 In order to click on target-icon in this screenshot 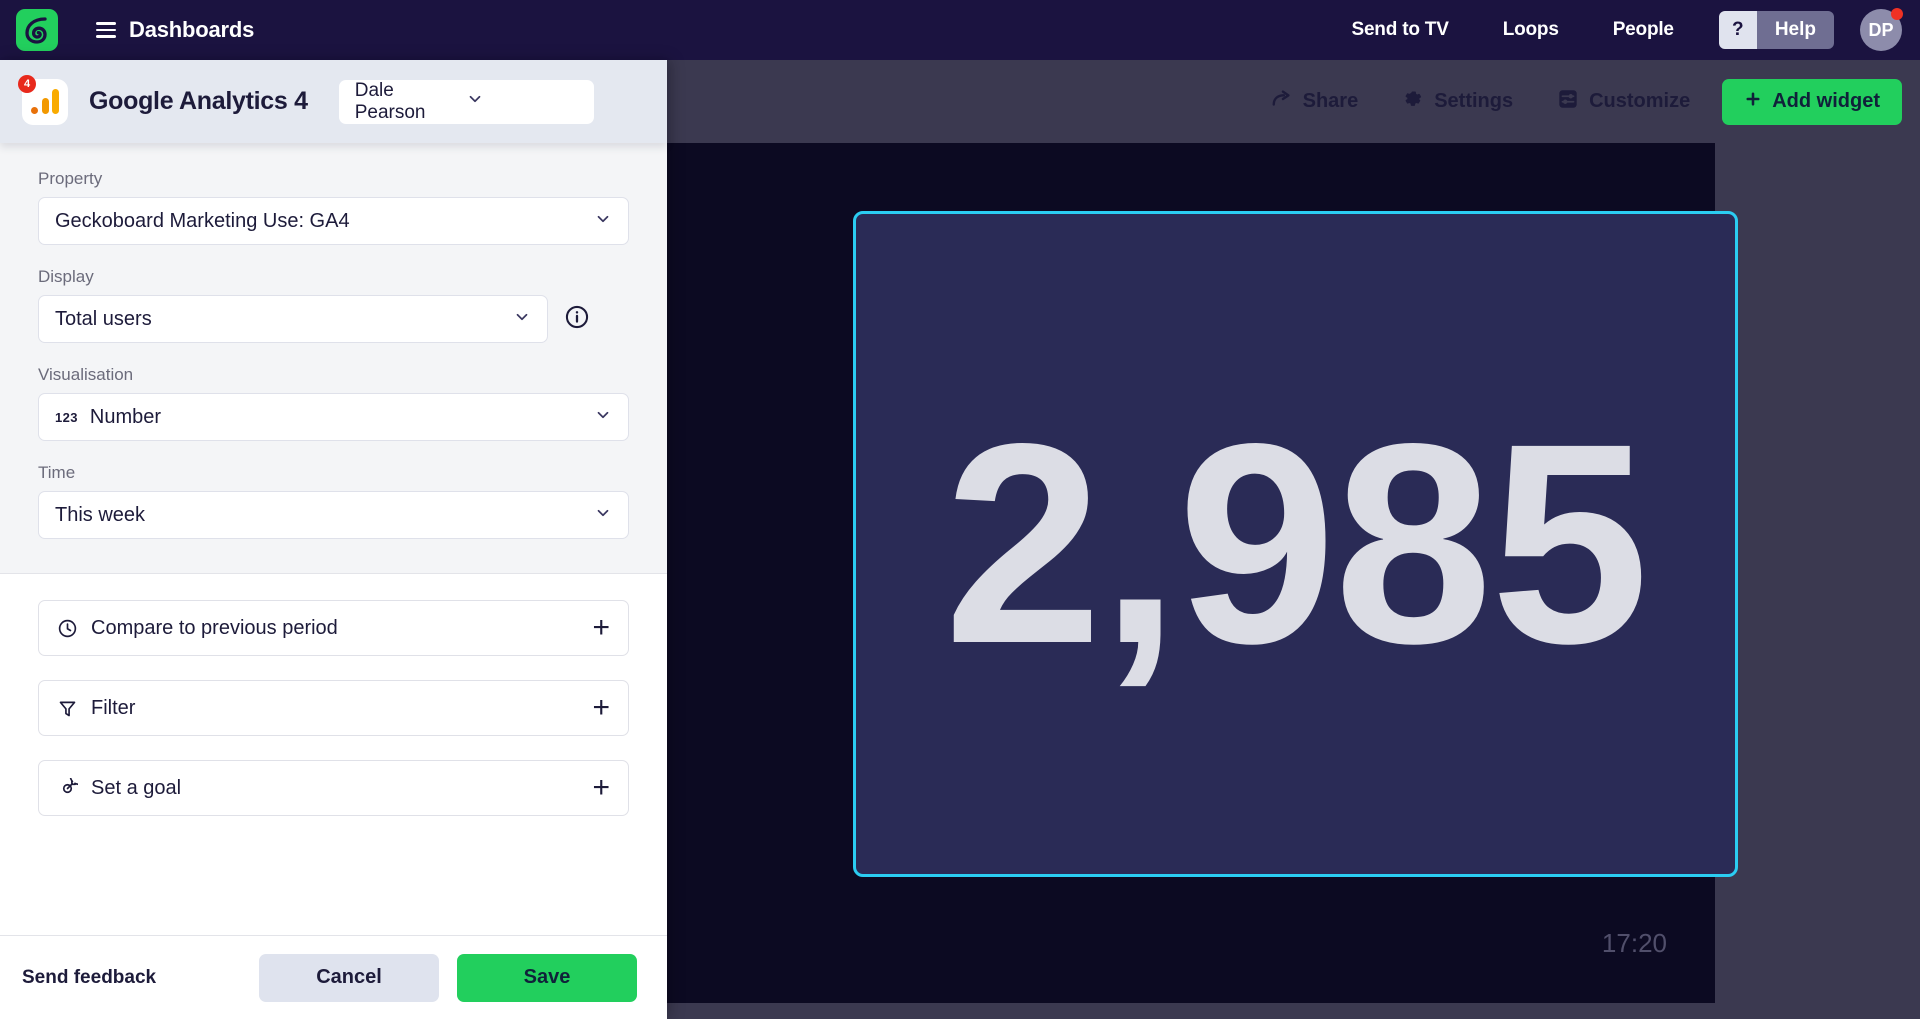, I will do `click(67, 788)`.